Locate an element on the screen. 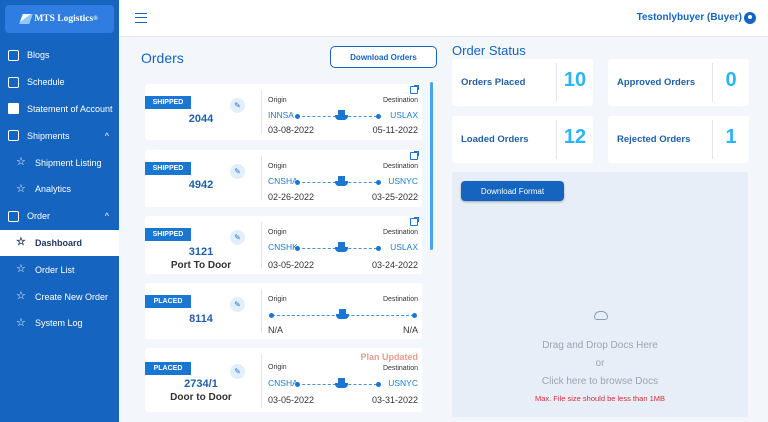 The width and height of the screenshot is (768, 422). schedule-icon is located at coordinates (13, 82).